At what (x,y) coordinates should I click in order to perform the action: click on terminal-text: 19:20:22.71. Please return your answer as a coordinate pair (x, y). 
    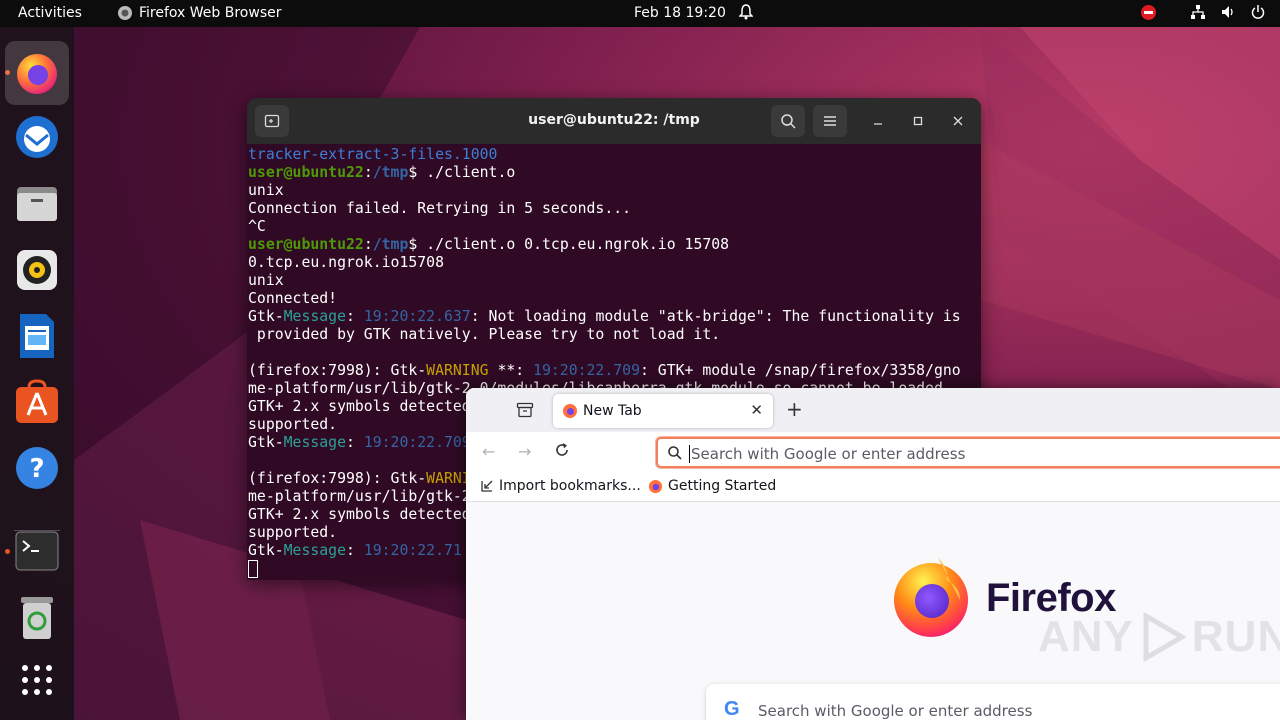
    Looking at the image, I should click on (412, 550).